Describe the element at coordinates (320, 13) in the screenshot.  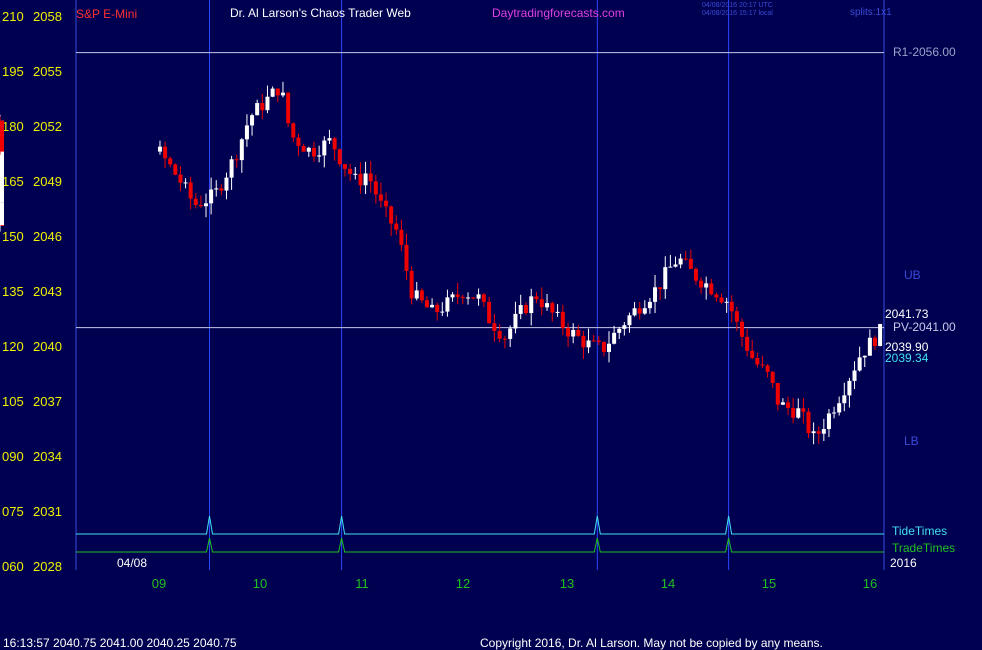
I see `chart-title: Dr. Al Larson's Chaos Trader Web` at that location.